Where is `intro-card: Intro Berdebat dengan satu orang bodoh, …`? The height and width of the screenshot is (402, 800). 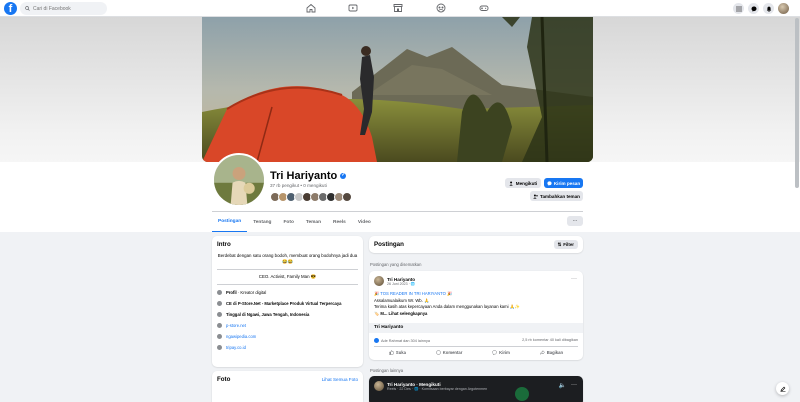
intro-card: Intro Berdebat dengan satu orang bodoh, … is located at coordinates (287, 301).